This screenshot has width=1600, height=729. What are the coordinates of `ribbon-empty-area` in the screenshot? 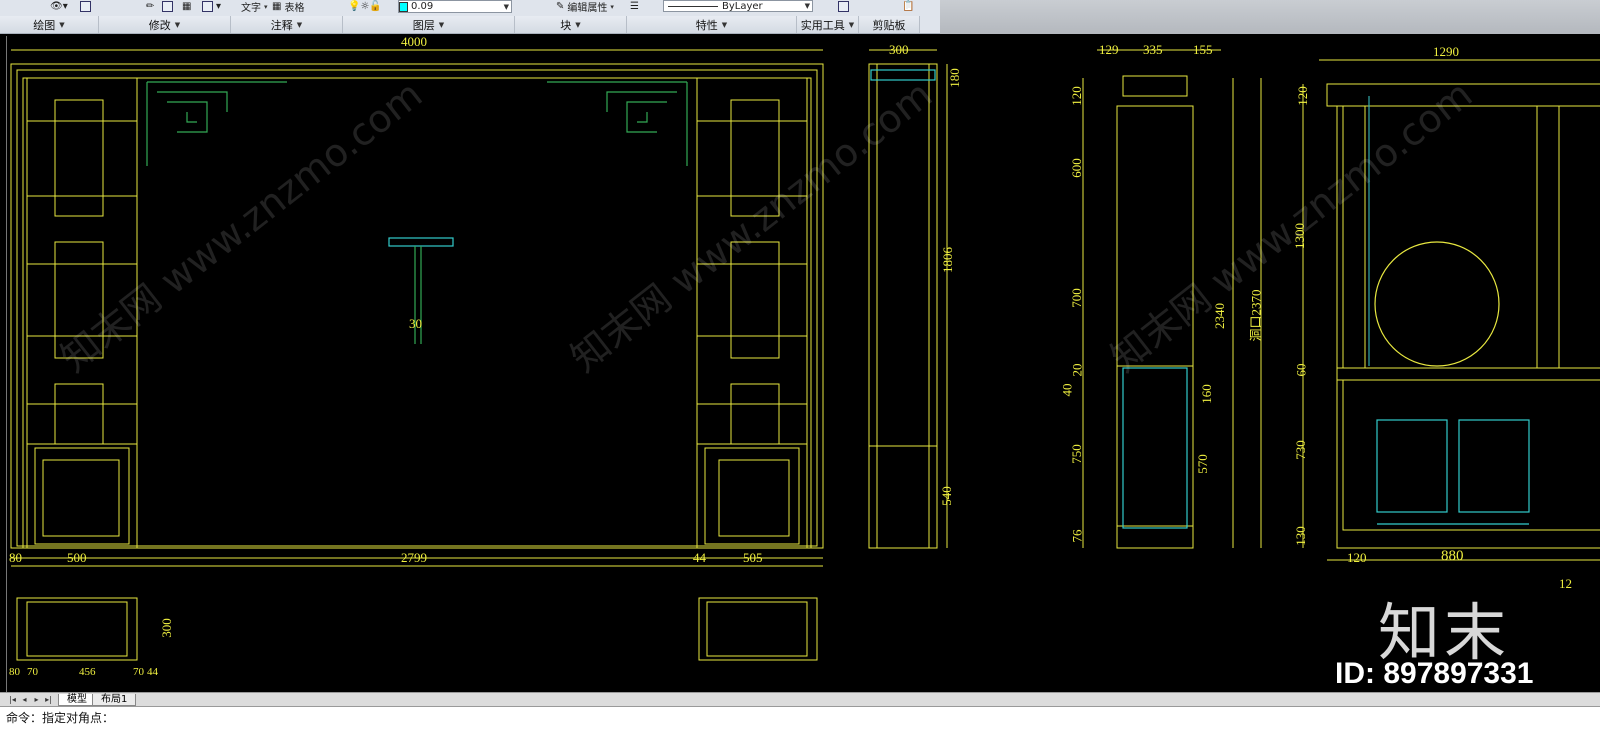 It's located at (1270, 17).